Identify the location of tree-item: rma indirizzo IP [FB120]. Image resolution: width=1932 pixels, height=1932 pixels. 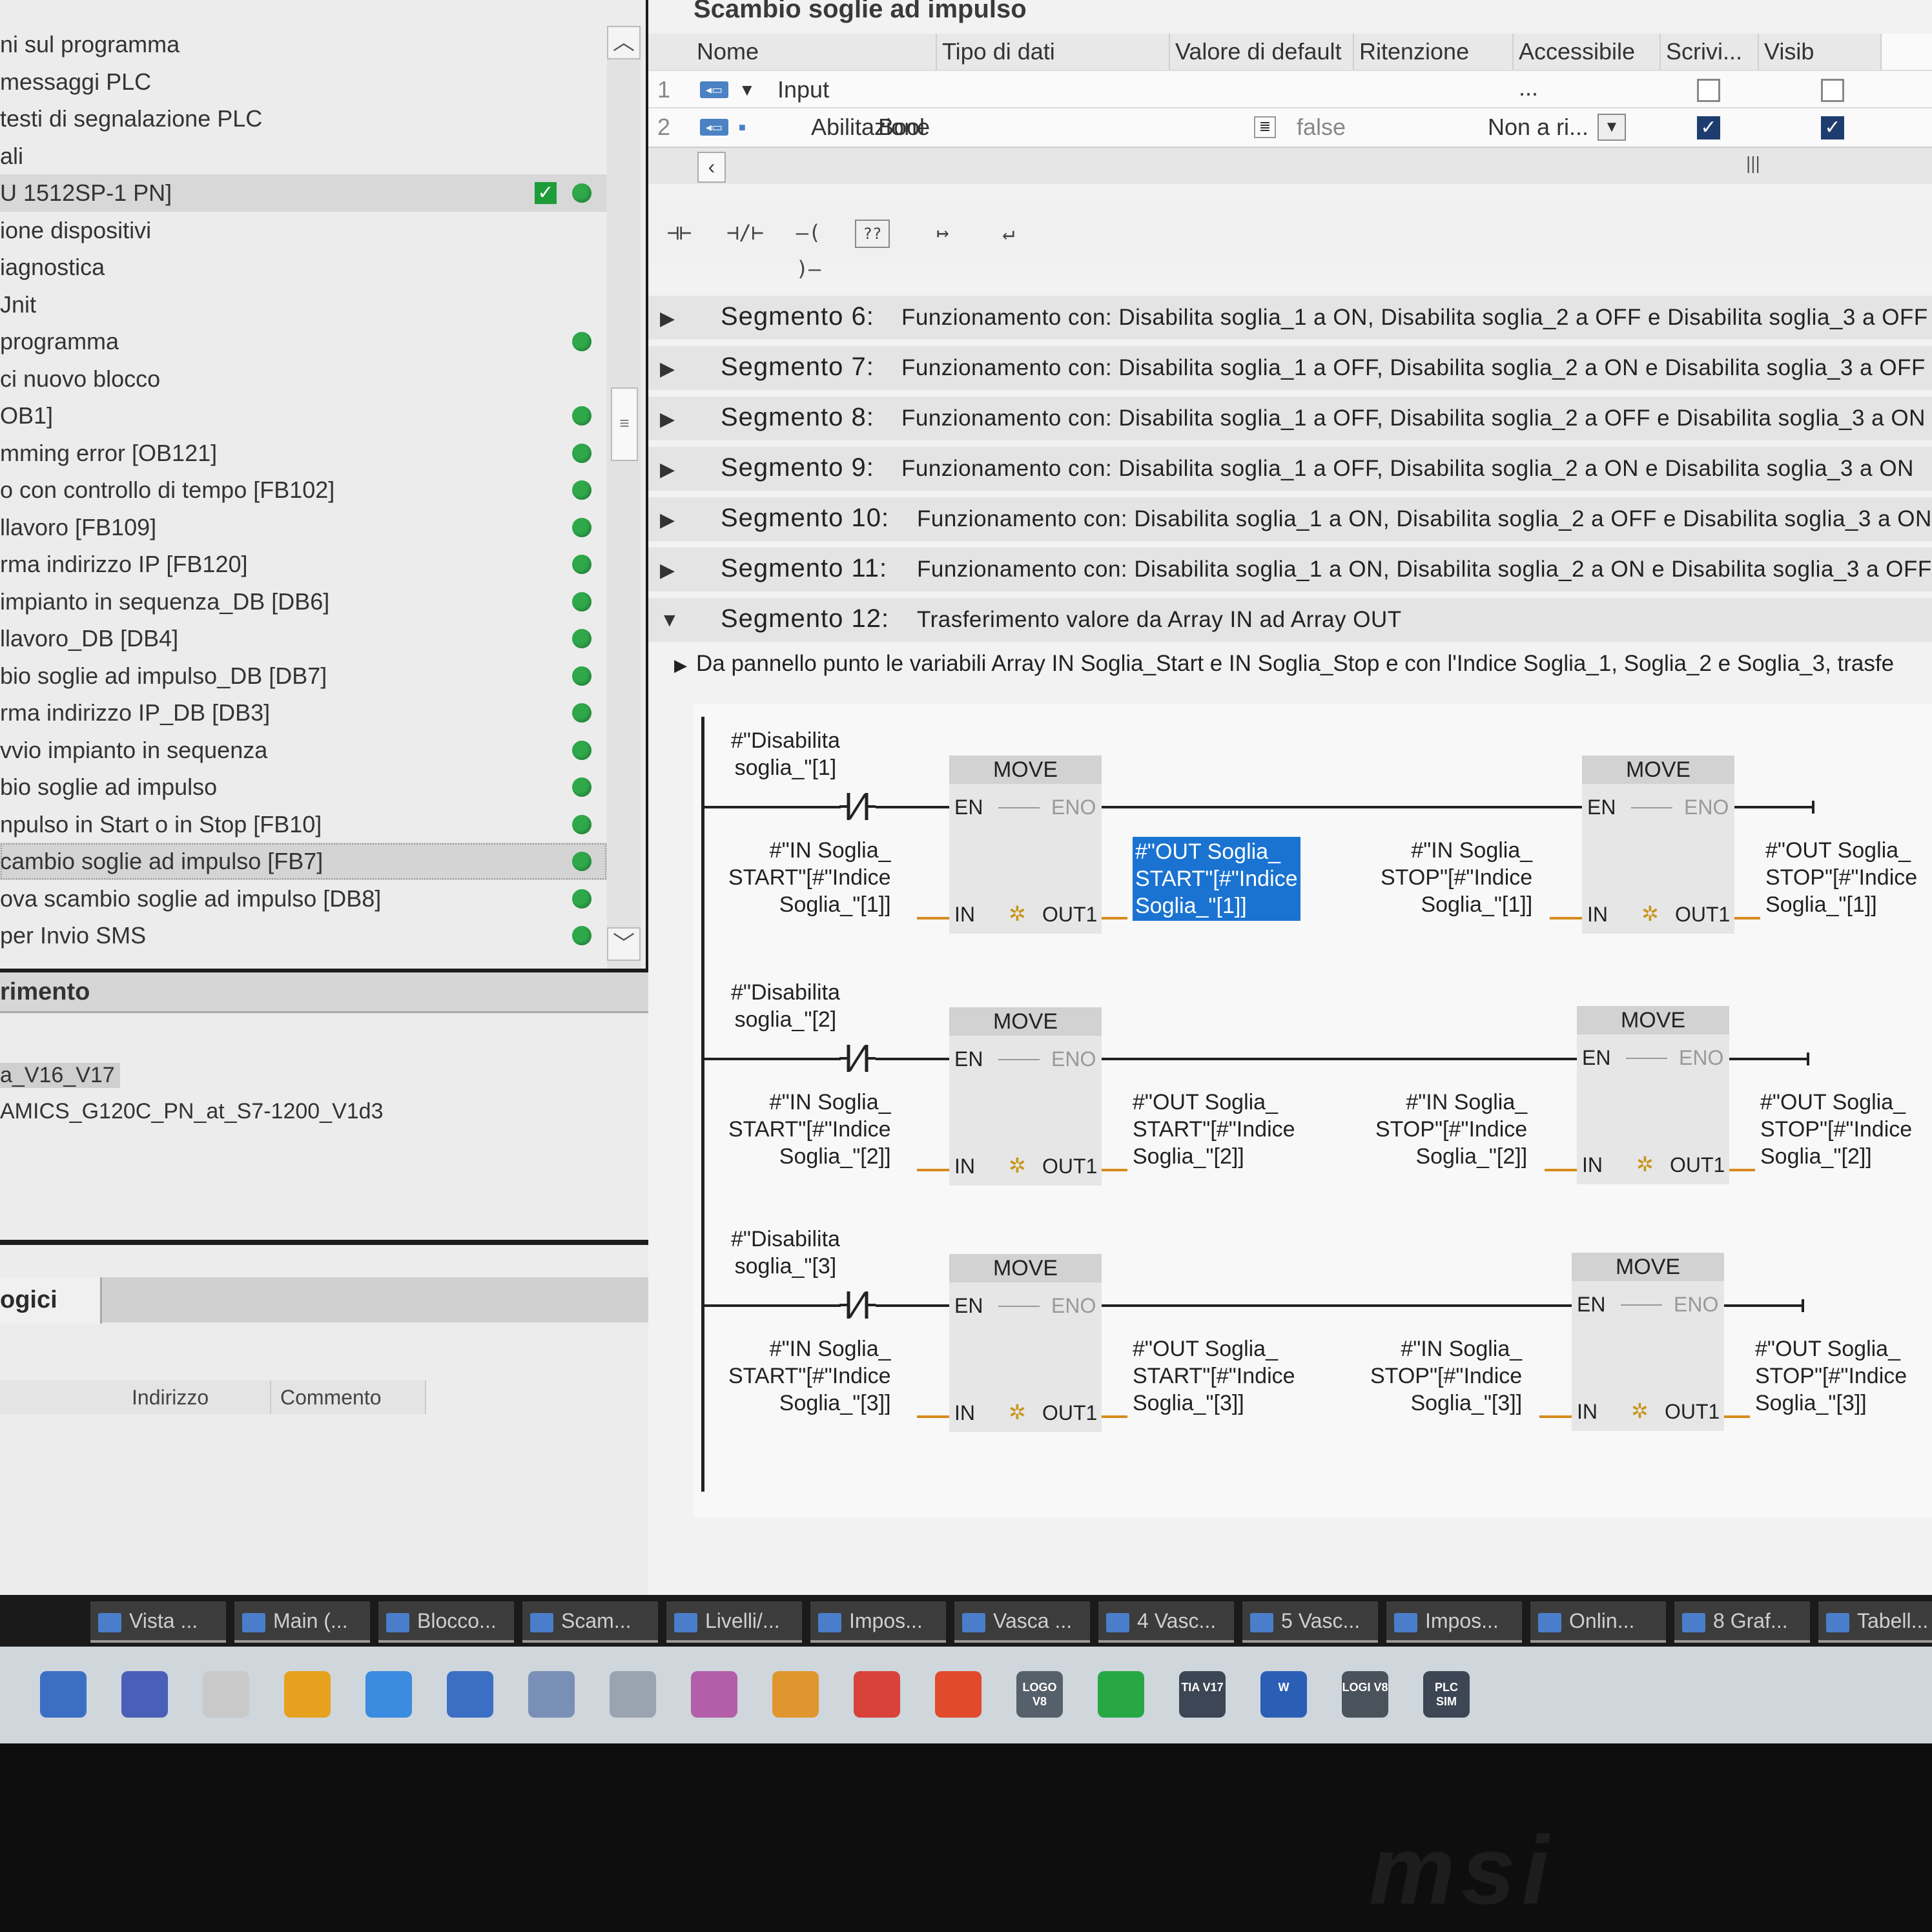
(303, 564).